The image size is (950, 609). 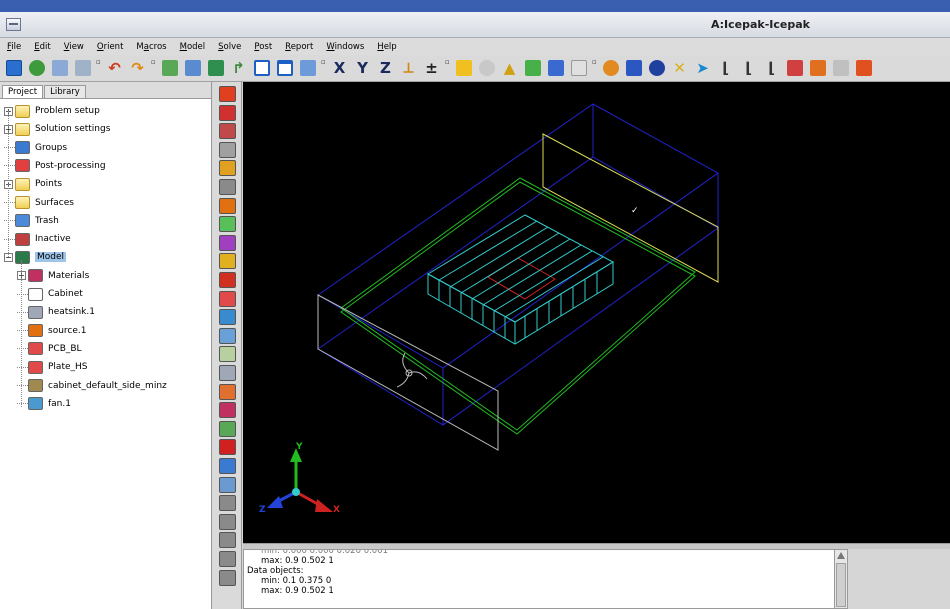 I want to click on menu-solve: Solve, so click(x=229, y=47).